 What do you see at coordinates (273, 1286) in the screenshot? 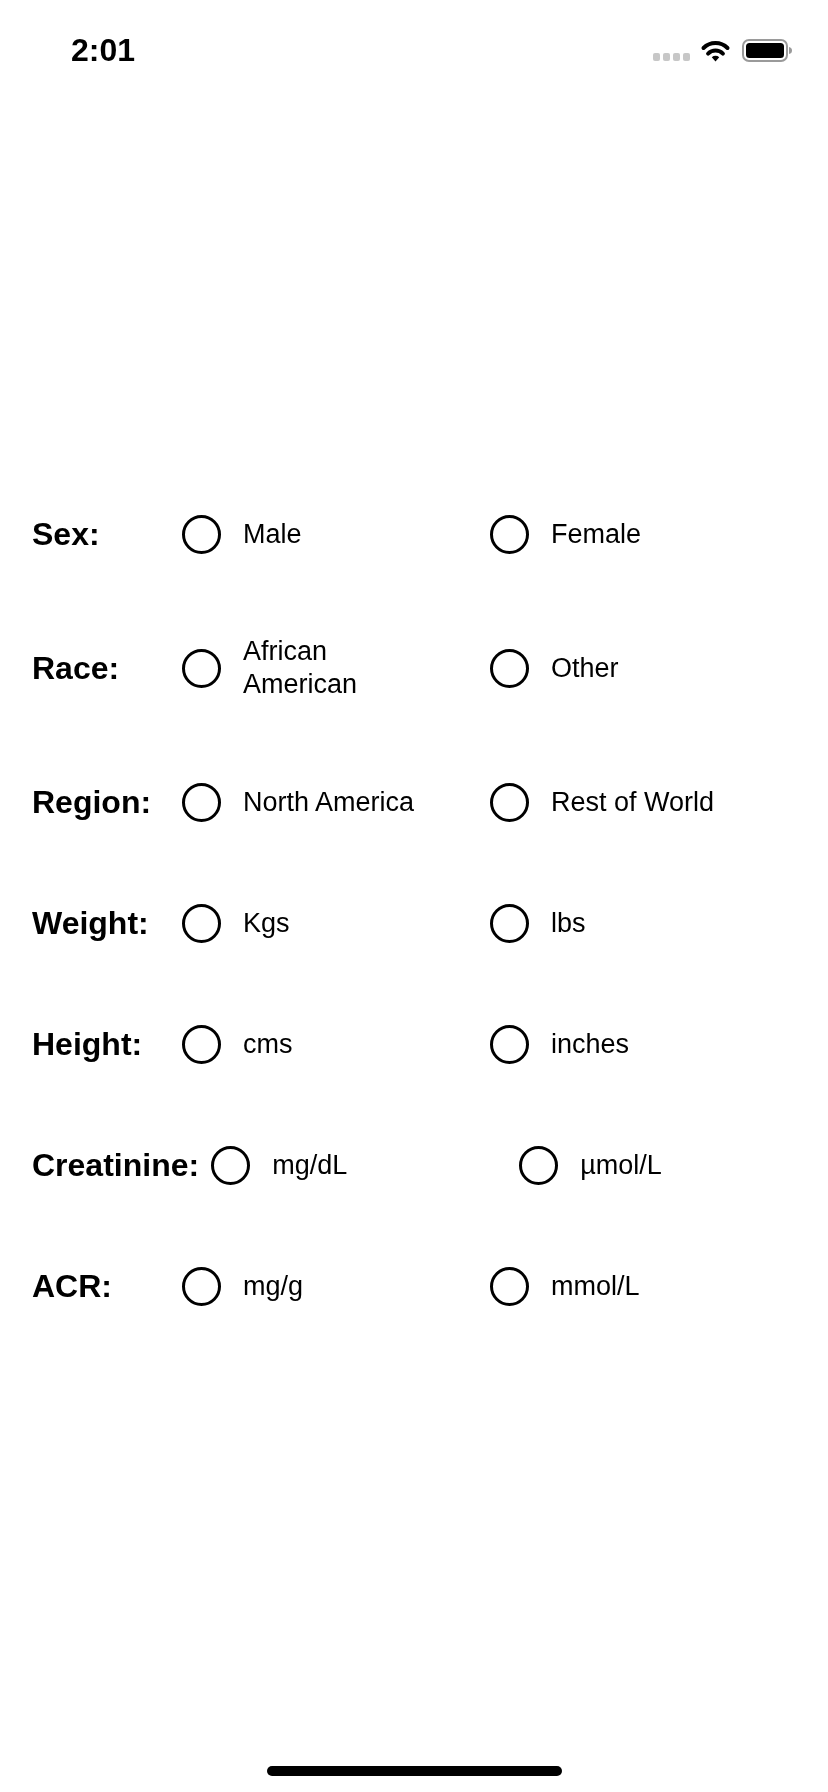
I see `option-label: mg/g` at bounding box center [273, 1286].